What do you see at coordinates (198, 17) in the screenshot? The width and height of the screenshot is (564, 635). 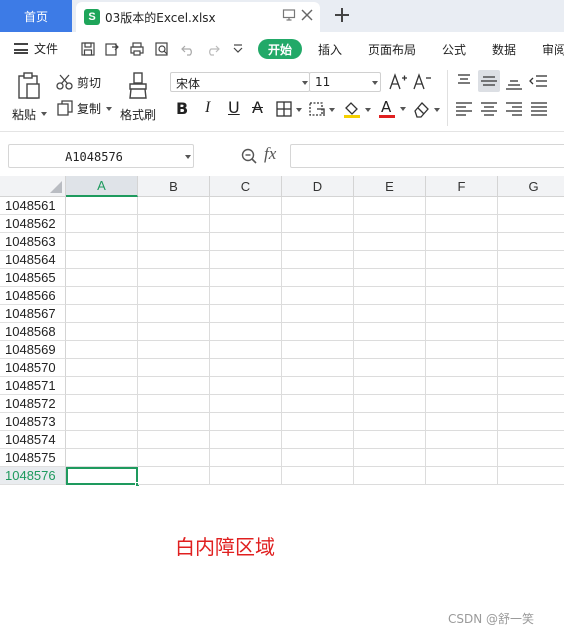 I see `tab-document: S 03版本的Excel.xlsx` at bounding box center [198, 17].